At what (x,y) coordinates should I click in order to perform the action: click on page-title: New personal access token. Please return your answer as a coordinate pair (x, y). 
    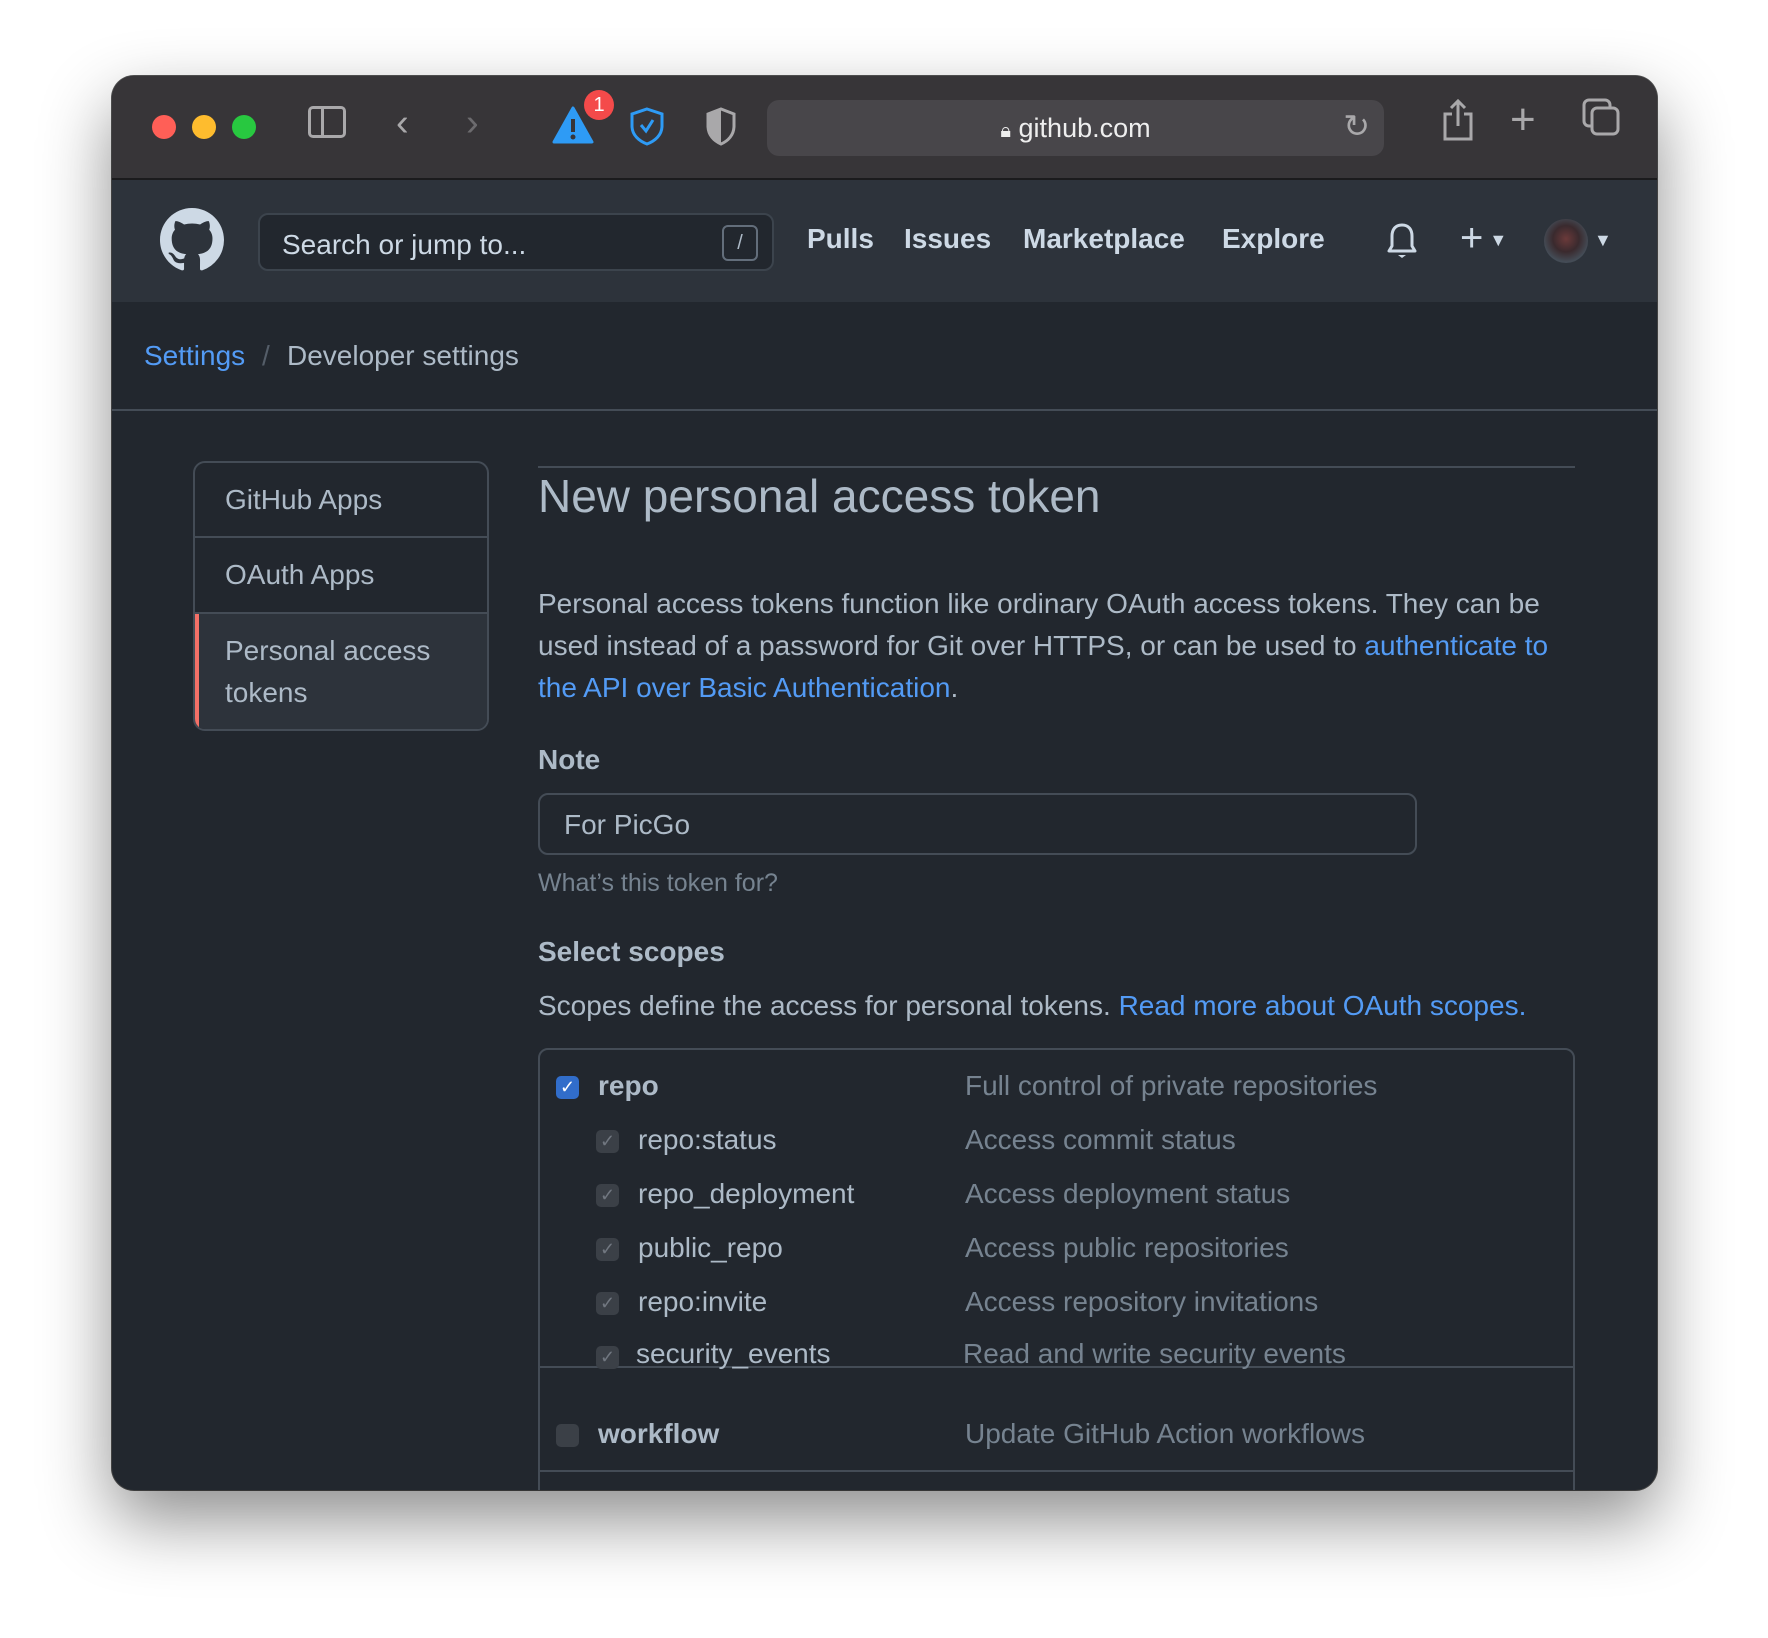
    Looking at the image, I should click on (819, 496).